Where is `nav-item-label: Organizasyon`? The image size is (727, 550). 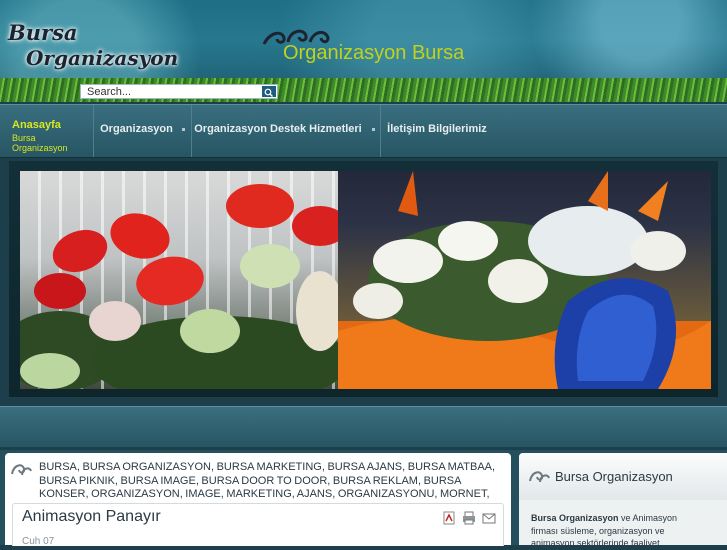 nav-item-label: Organizasyon is located at coordinates (136, 129).